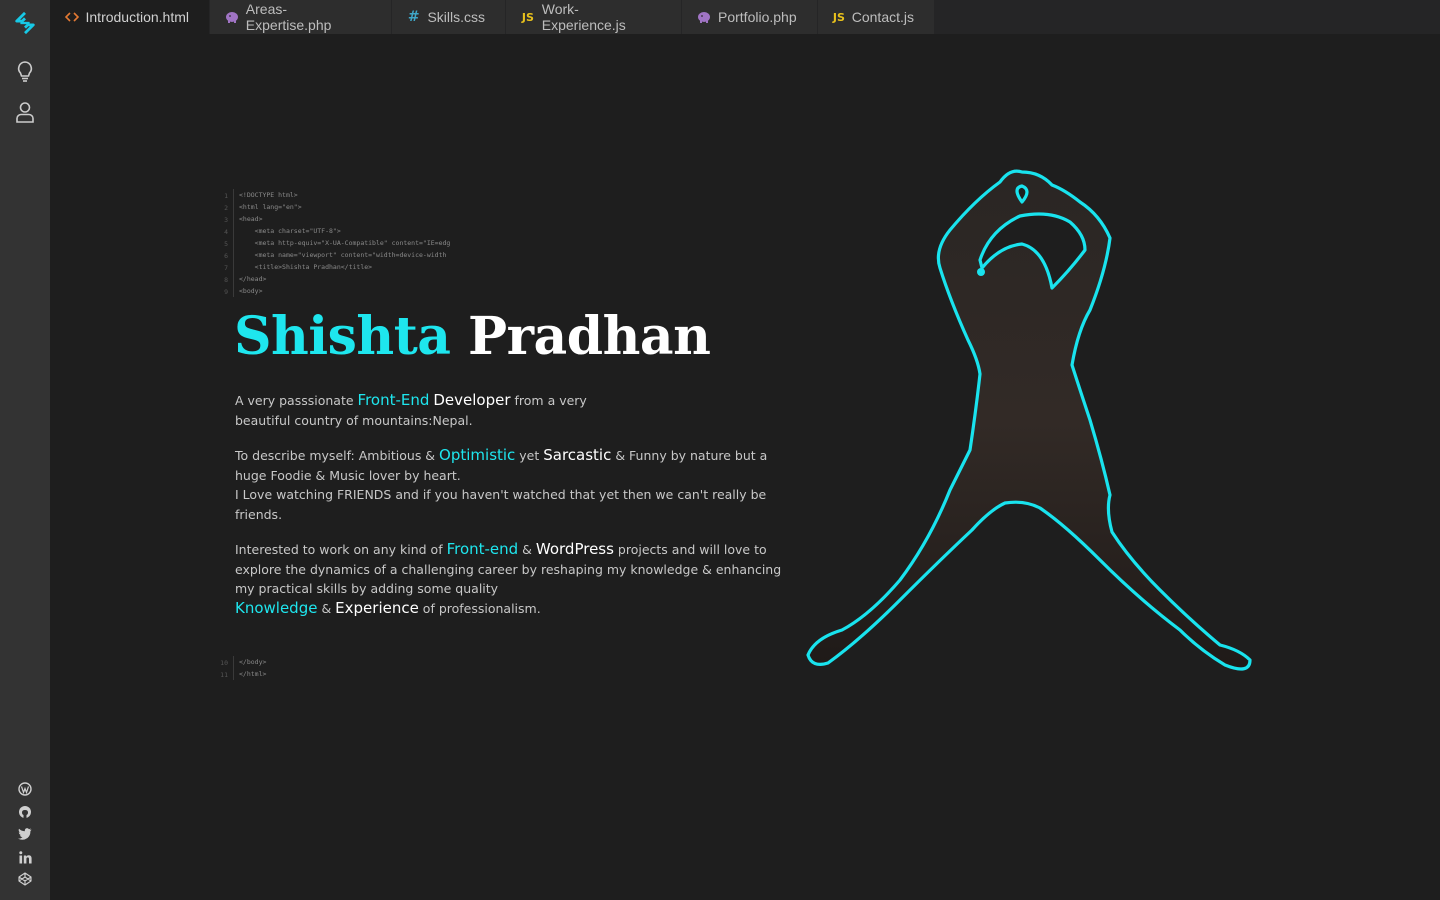 The width and height of the screenshot is (1440, 900). What do you see at coordinates (413, 17) in the screenshot?
I see `hash-icon: #` at bounding box center [413, 17].